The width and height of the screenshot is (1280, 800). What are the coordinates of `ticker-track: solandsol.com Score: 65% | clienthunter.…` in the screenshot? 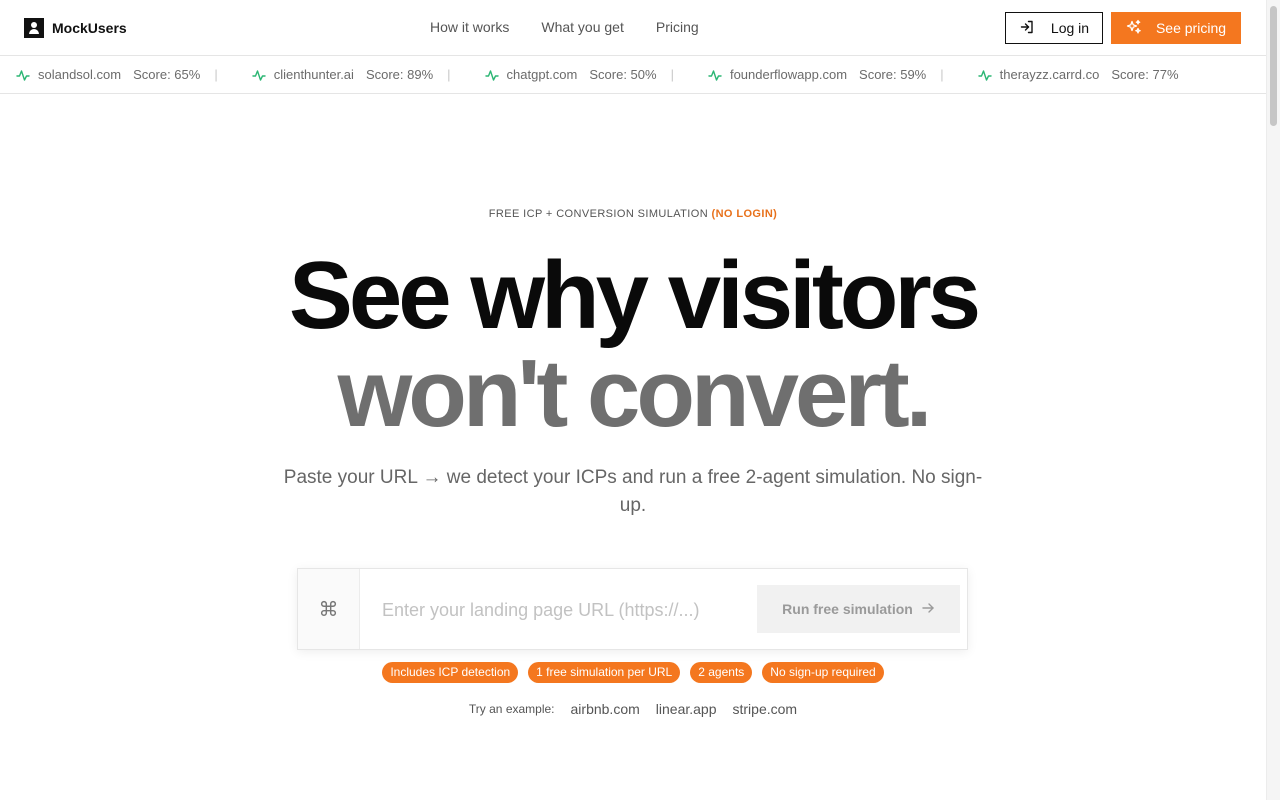 It's located at (597, 74).